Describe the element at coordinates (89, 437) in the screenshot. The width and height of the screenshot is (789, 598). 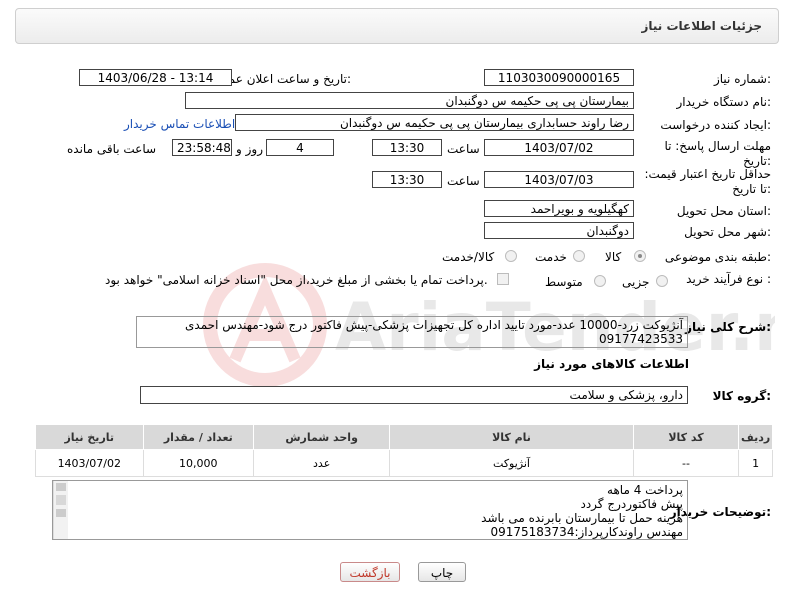
I see `col-date: تاریخ نیاز` at that location.